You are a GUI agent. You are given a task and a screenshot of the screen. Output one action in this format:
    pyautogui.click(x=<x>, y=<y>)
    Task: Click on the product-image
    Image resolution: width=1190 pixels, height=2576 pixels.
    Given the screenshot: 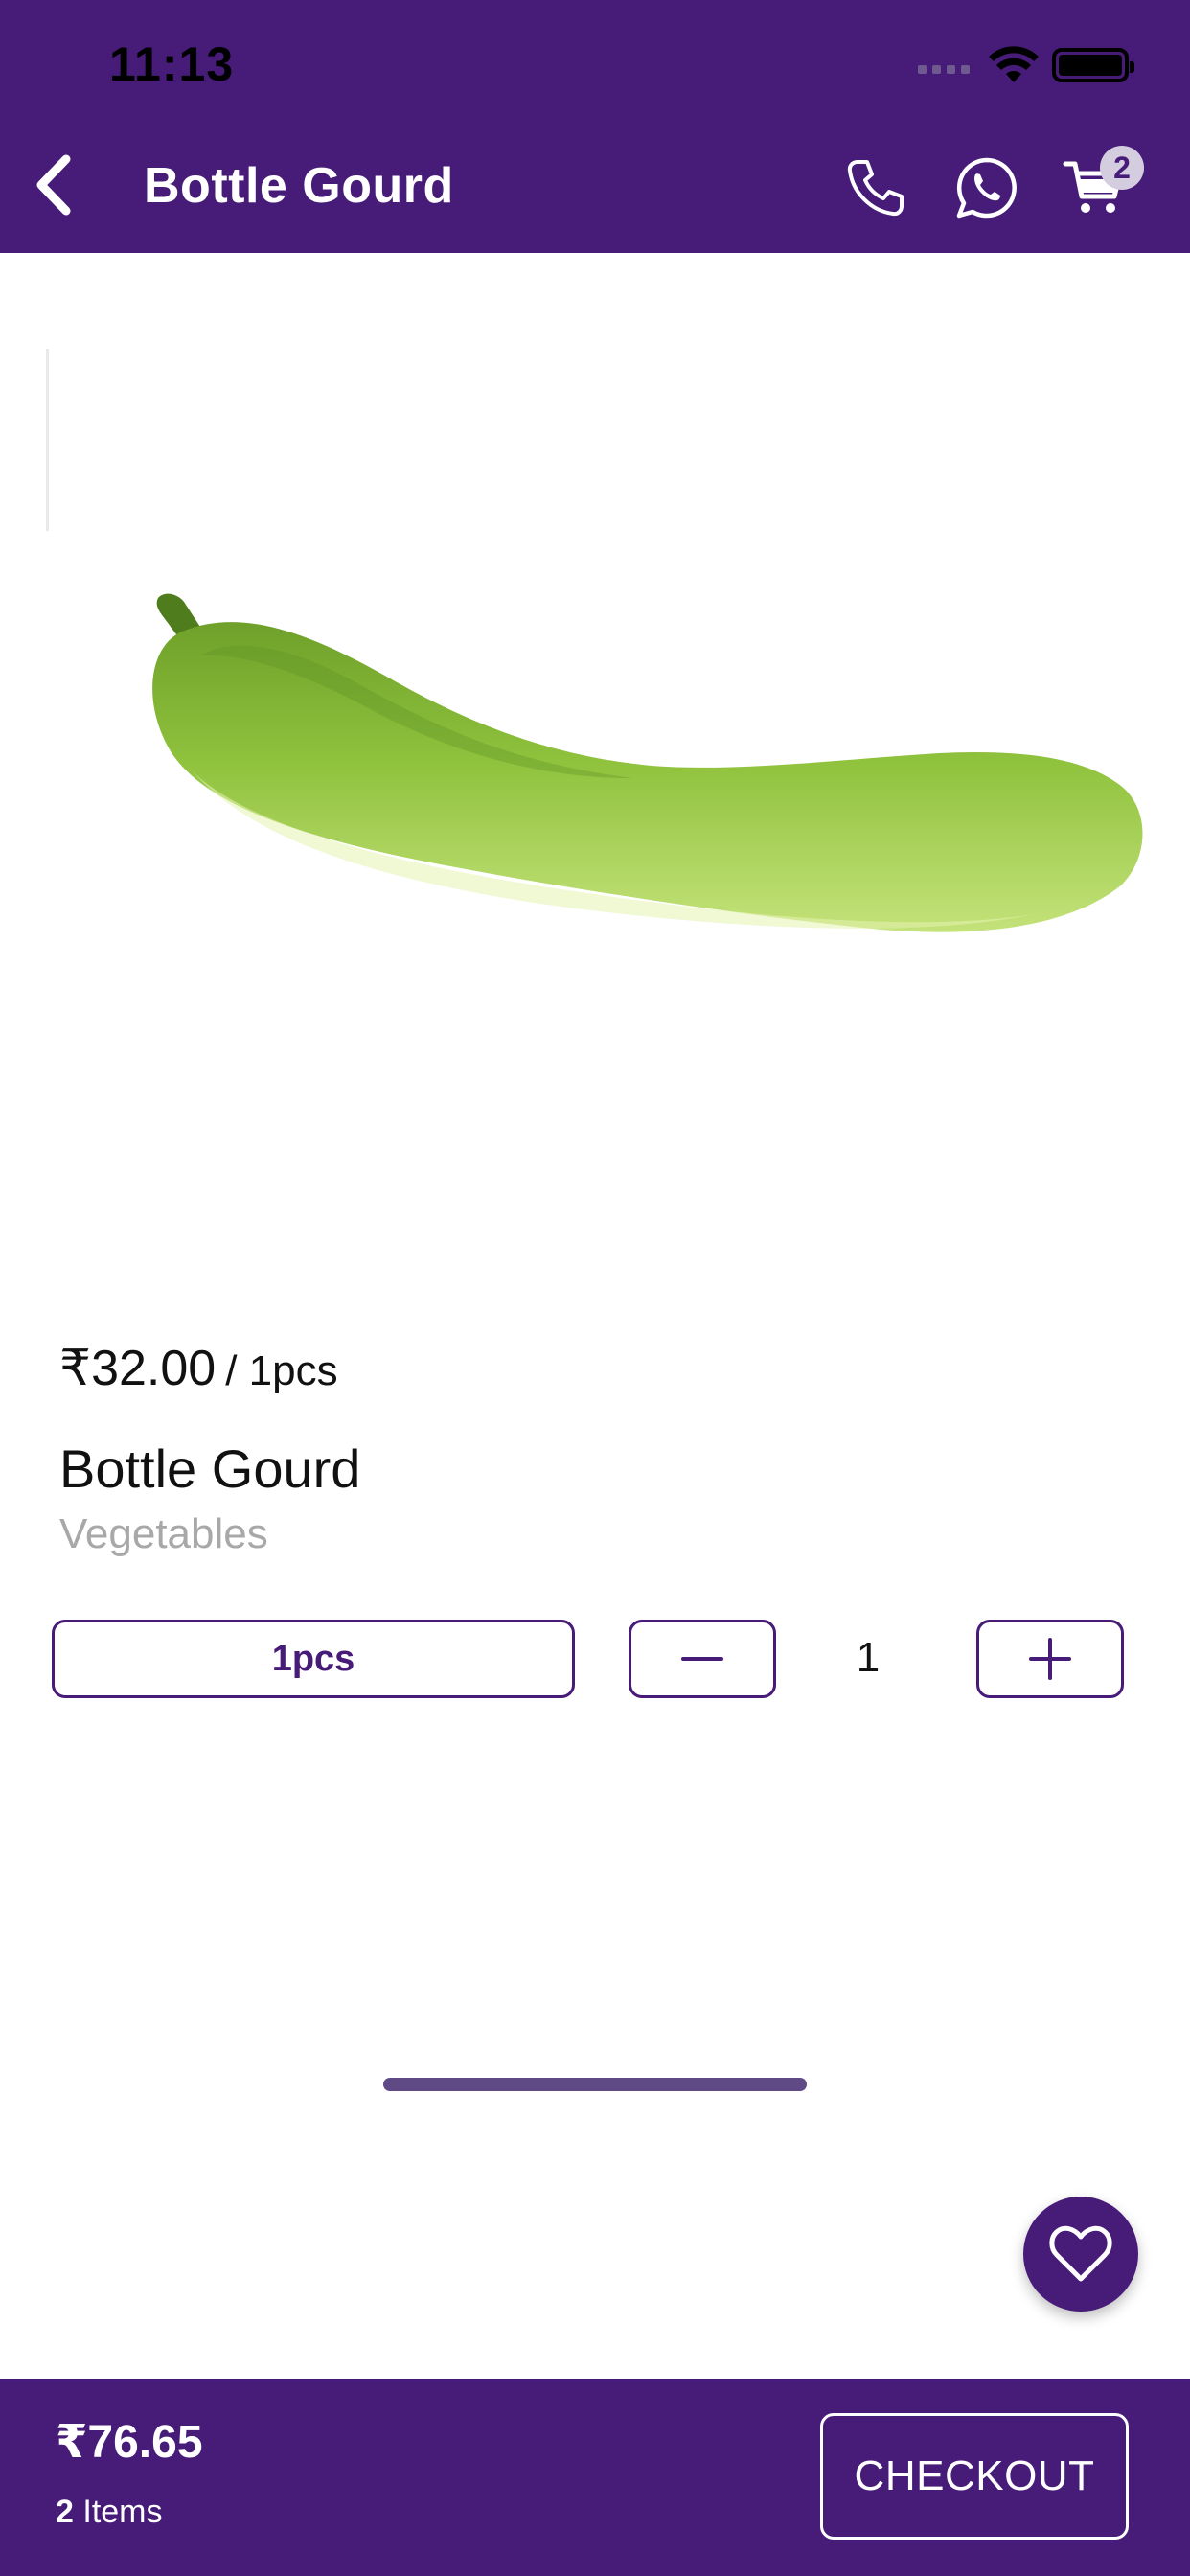 What is the action you would take?
    pyautogui.click(x=648, y=762)
    